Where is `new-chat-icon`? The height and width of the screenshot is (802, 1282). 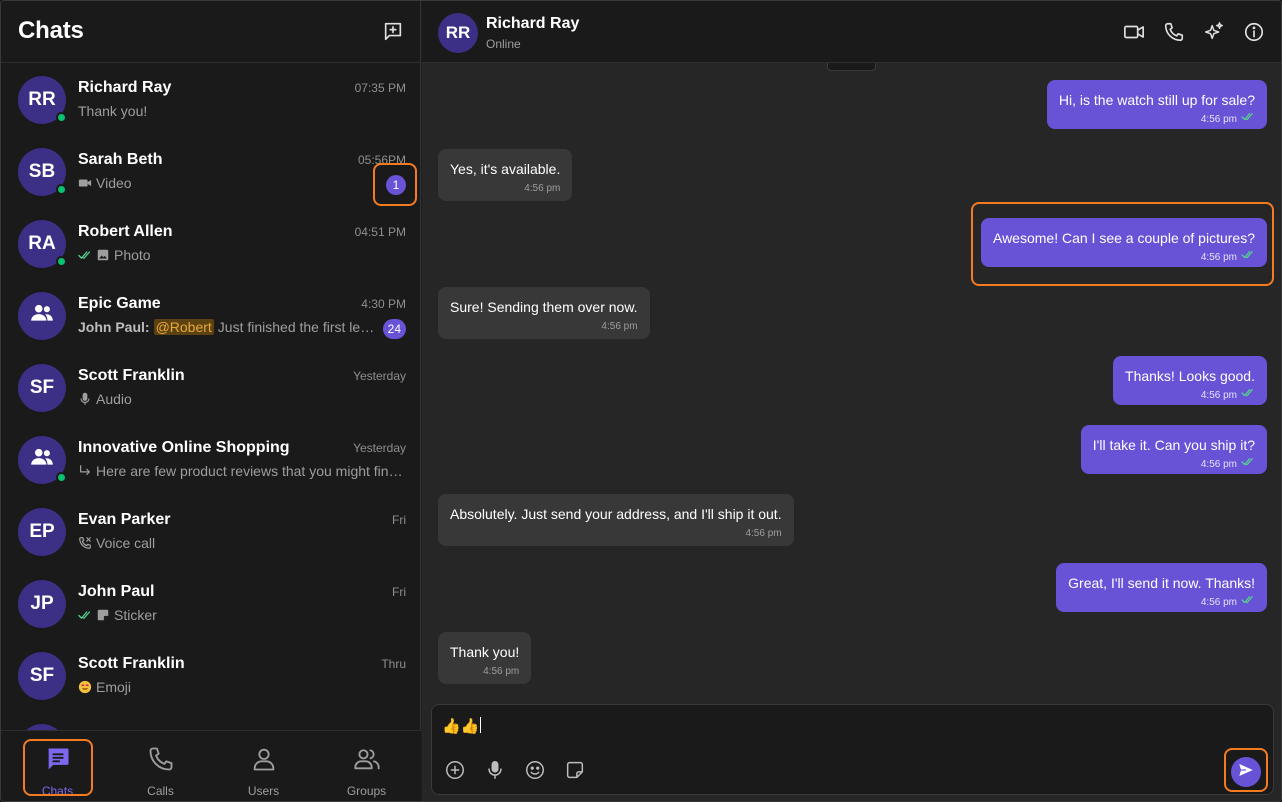 new-chat-icon is located at coordinates (393, 31).